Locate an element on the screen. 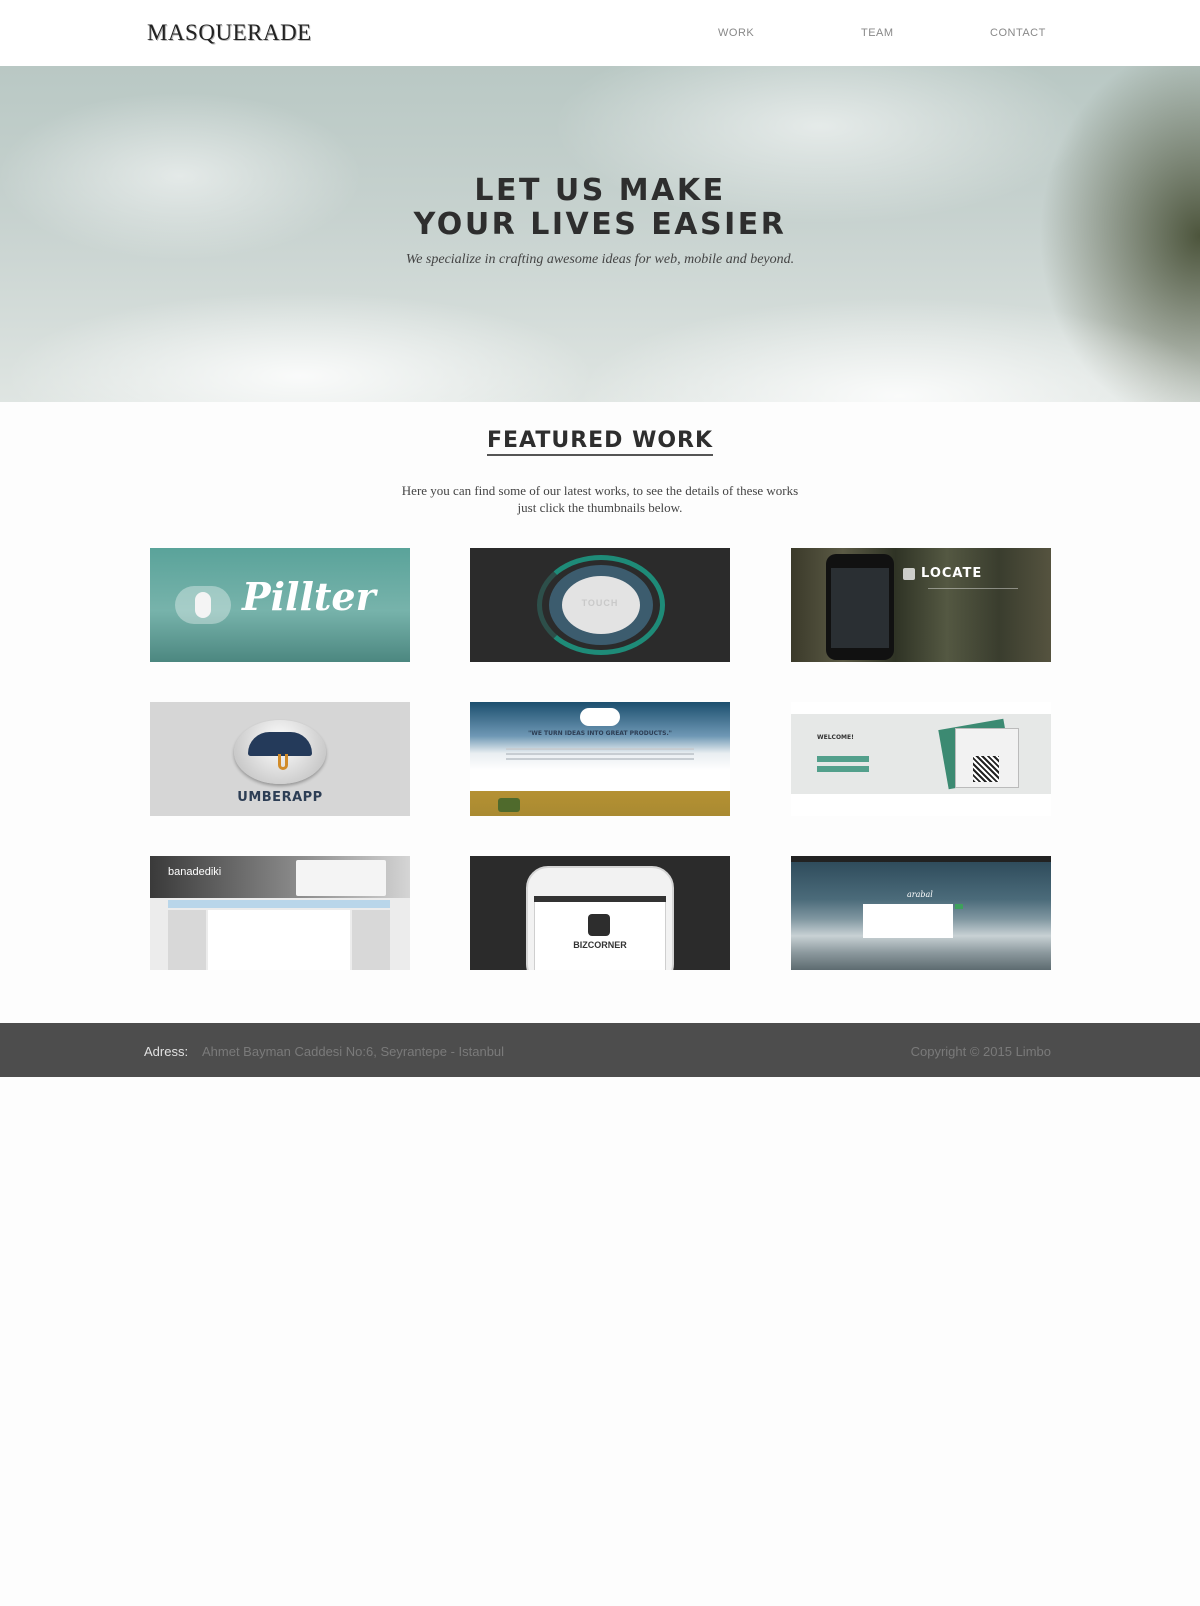 This screenshot has height=1606, width=1200. cloud-icon is located at coordinates (600, 717).